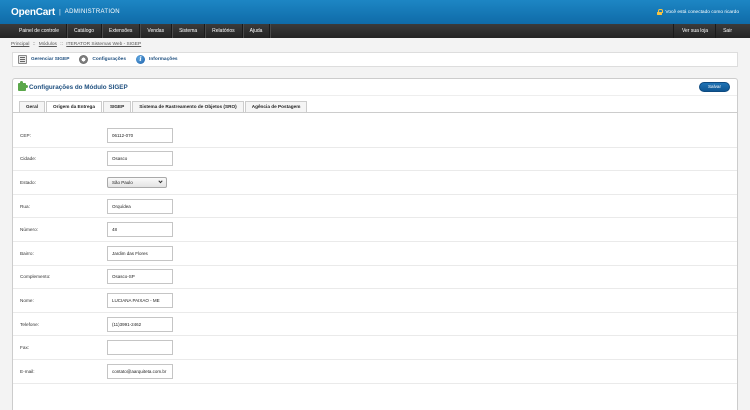 The image size is (750, 410). Describe the element at coordinates (375, 372) in the screenshot. I see `form-row-email: E-mail:` at that location.